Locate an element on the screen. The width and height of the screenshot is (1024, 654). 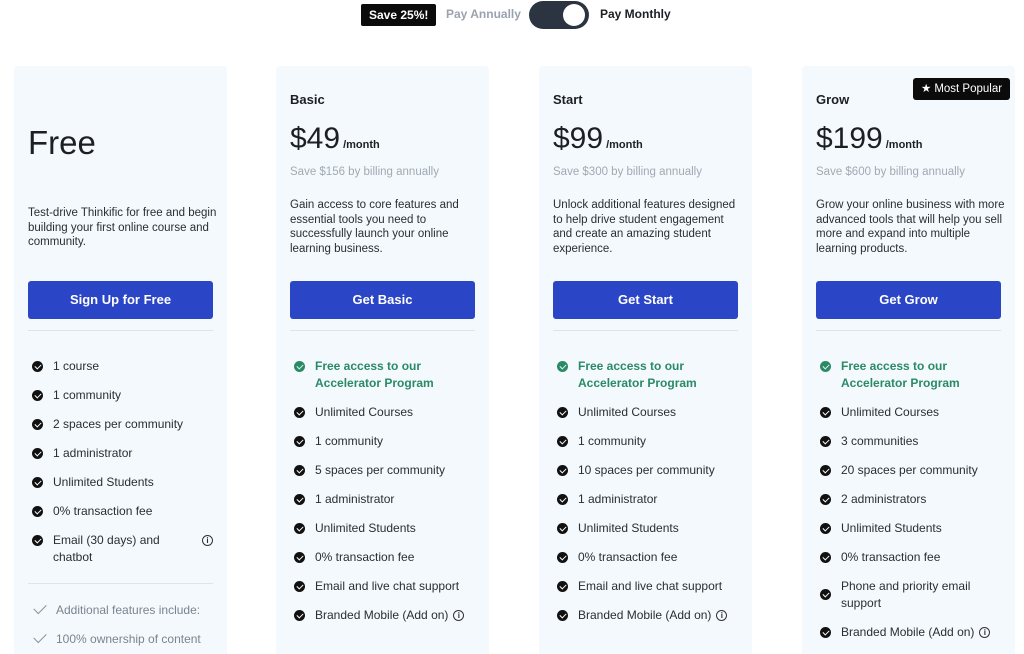
get-grow-button: Get Grow is located at coordinates (908, 300).